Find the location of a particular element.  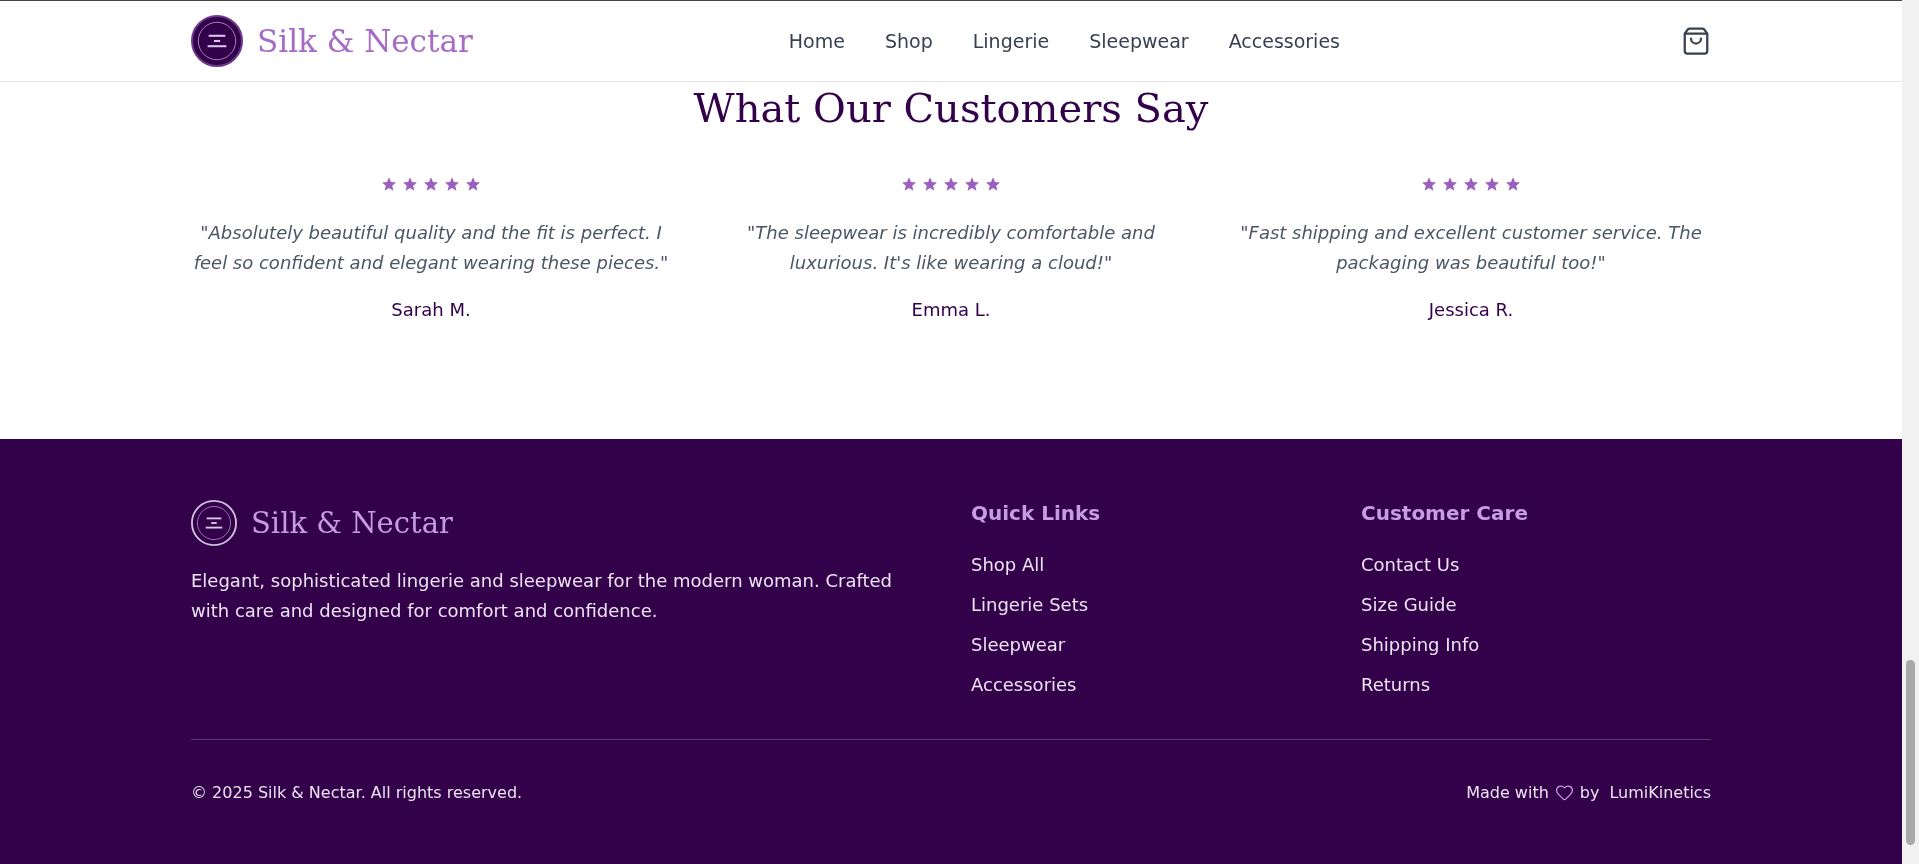

brand-description: Elegant, sophisticated lingerie and sleepwear for the modern woman. Crafted with care and designed for comfort and confidence. is located at coordinates (542, 596).